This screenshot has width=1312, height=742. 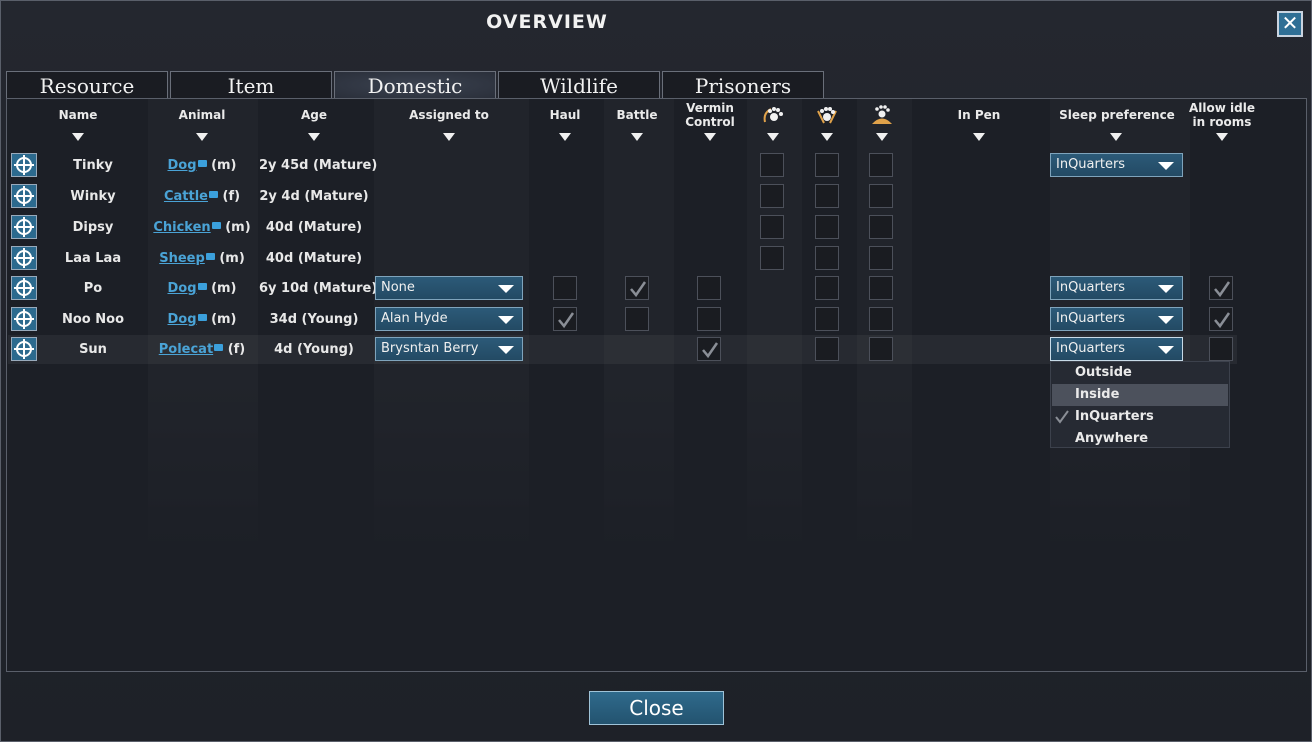 I want to click on close-button: Close, so click(x=656, y=708).